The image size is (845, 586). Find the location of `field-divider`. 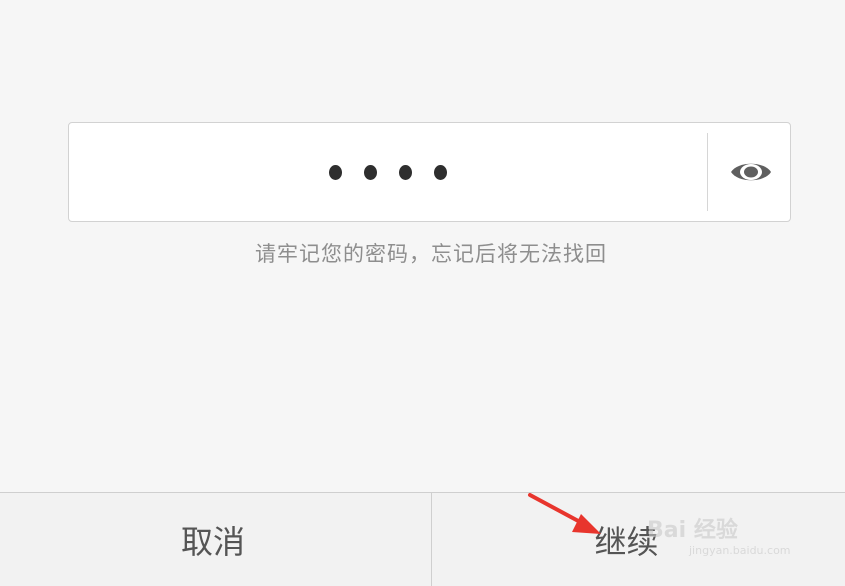

field-divider is located at coordinates (707, 172).